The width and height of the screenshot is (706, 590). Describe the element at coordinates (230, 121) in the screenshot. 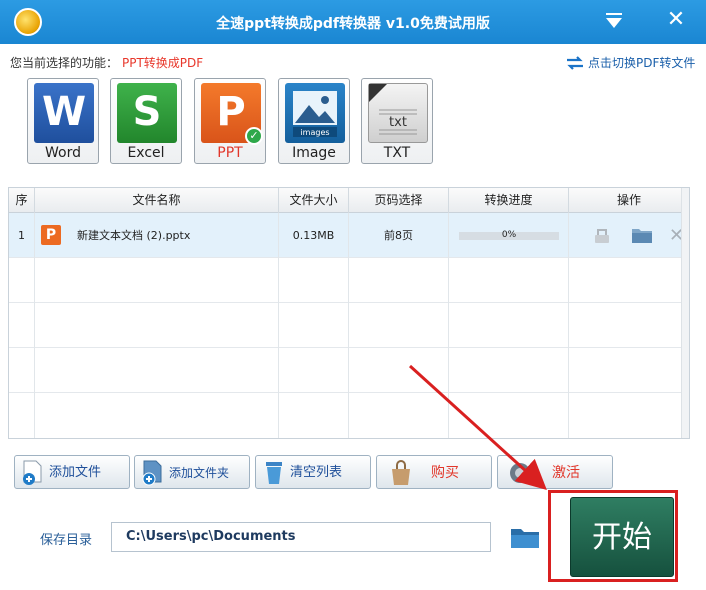

I see `format-button-ppt: P ✓ PPT` at that location.